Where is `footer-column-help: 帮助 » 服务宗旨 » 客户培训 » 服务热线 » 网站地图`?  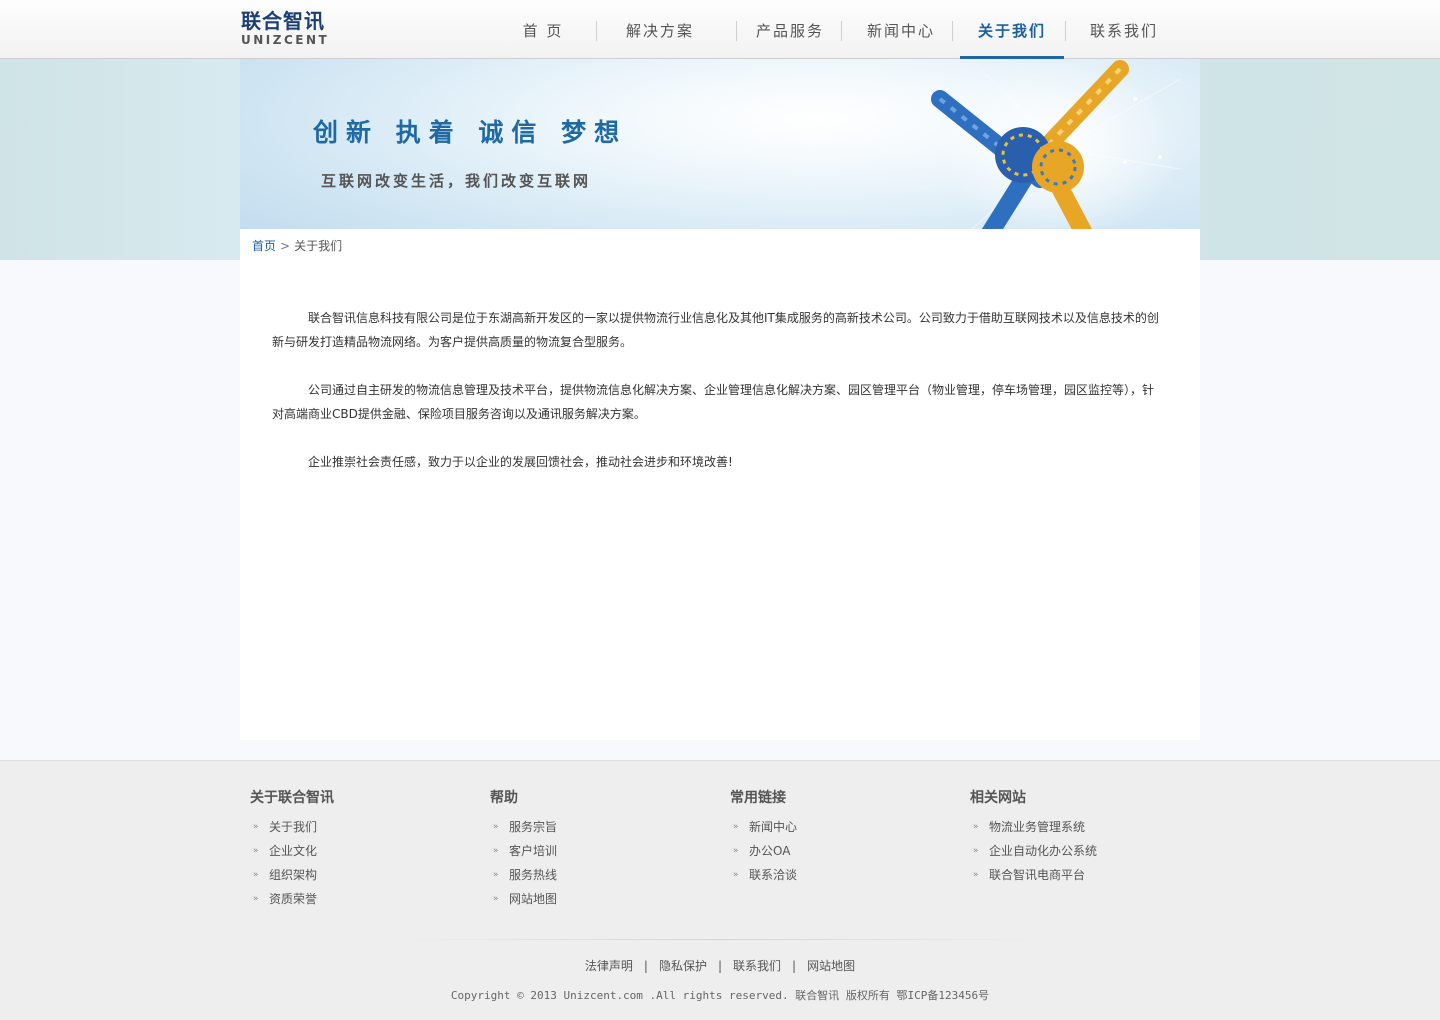 footer-column-help: 帮助 » 服务宗旨 » 客户培训 » 服务热线 » 网站地图 is located at coordinates (600, 849).